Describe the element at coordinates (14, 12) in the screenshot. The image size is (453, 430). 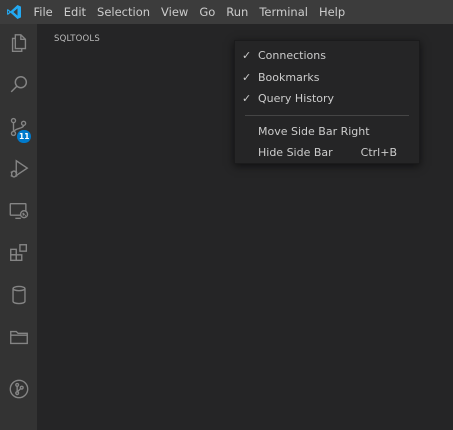
I see `vscode-logo-icon` at that location.